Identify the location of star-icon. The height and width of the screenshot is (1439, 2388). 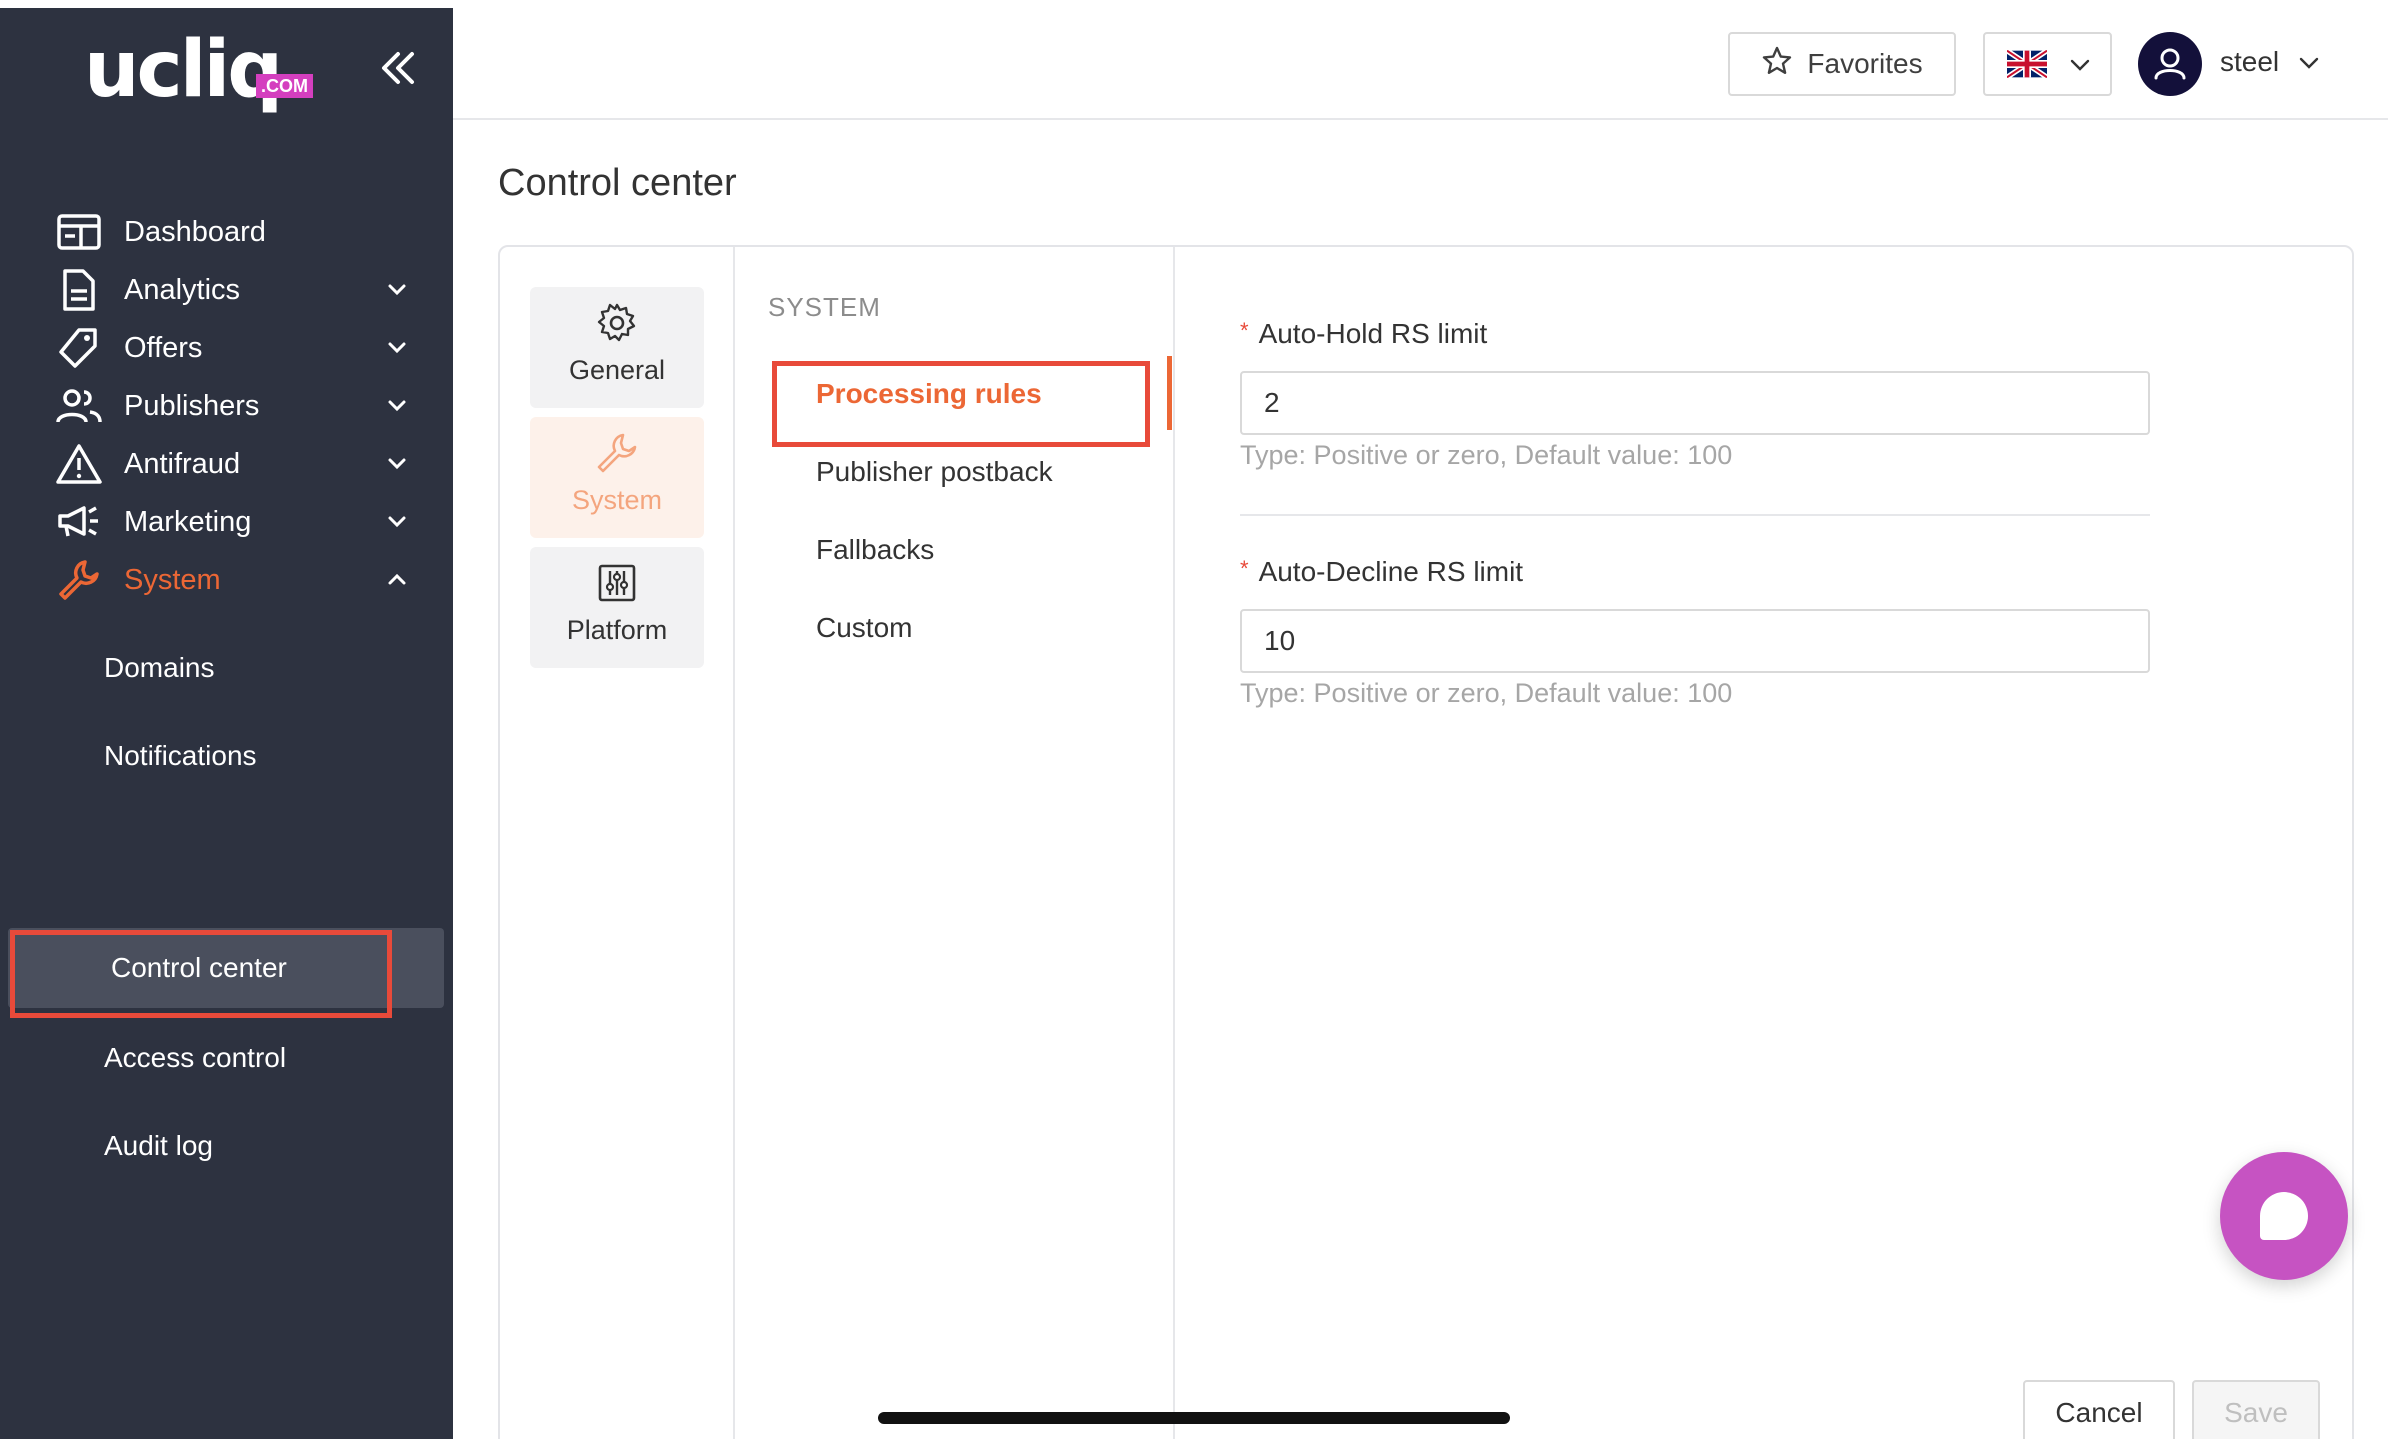
(1777, 64).